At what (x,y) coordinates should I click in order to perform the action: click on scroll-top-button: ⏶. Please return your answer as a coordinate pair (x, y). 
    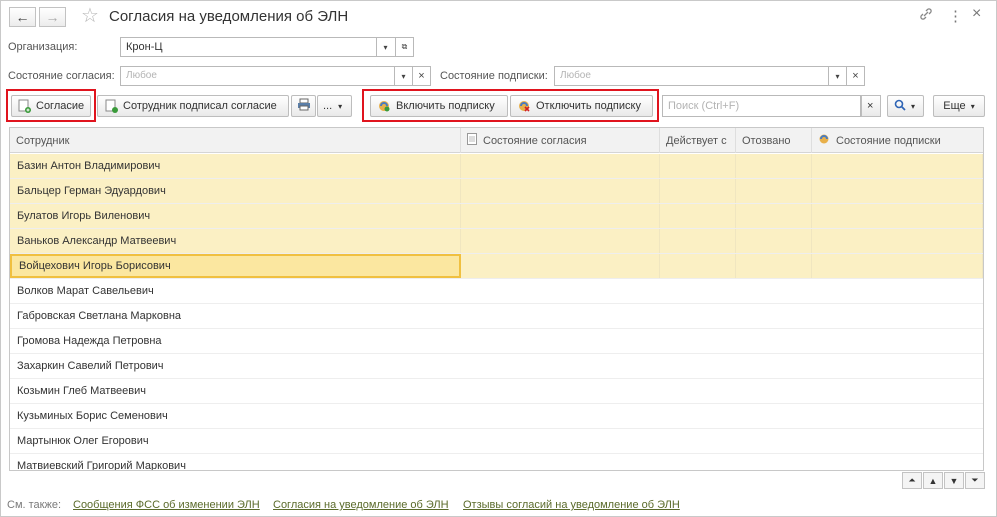
    Looking at the image, I should click on (912, 480).